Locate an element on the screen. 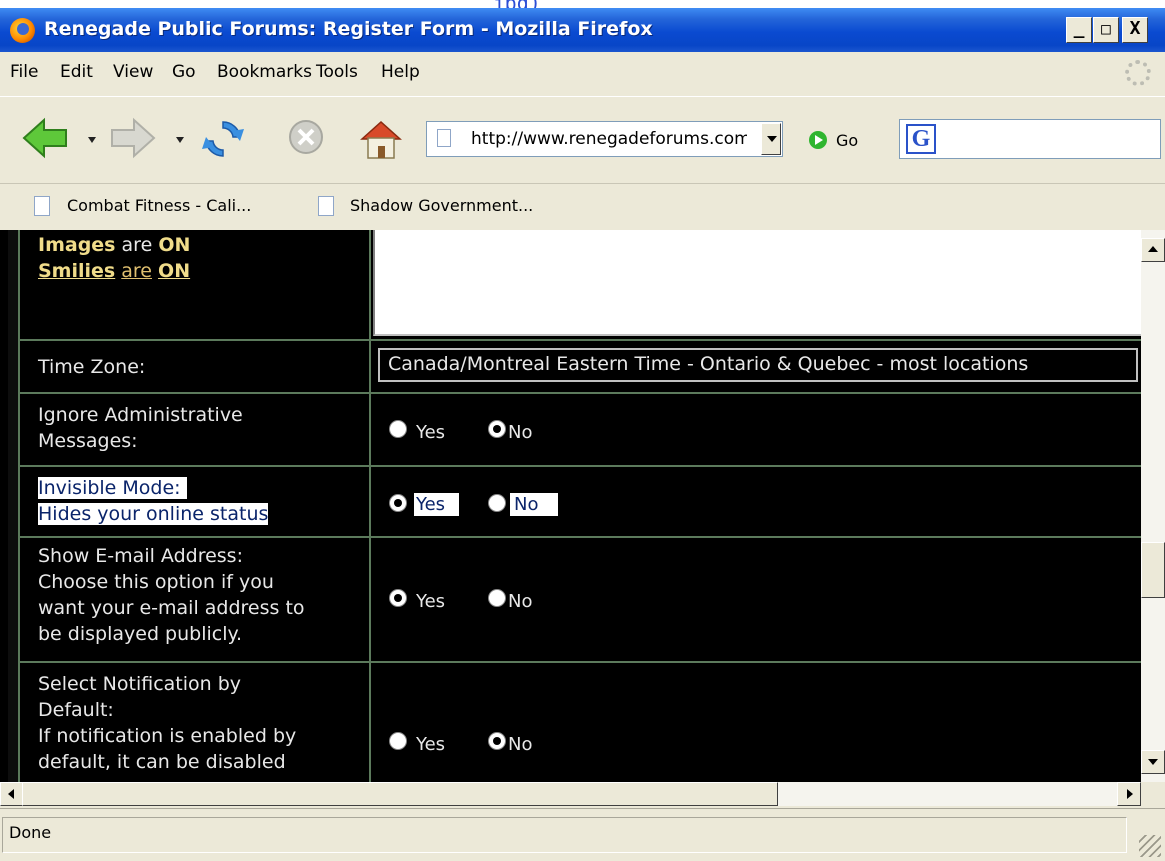  menu-tools: Tools is located at coordinates (337, 72).